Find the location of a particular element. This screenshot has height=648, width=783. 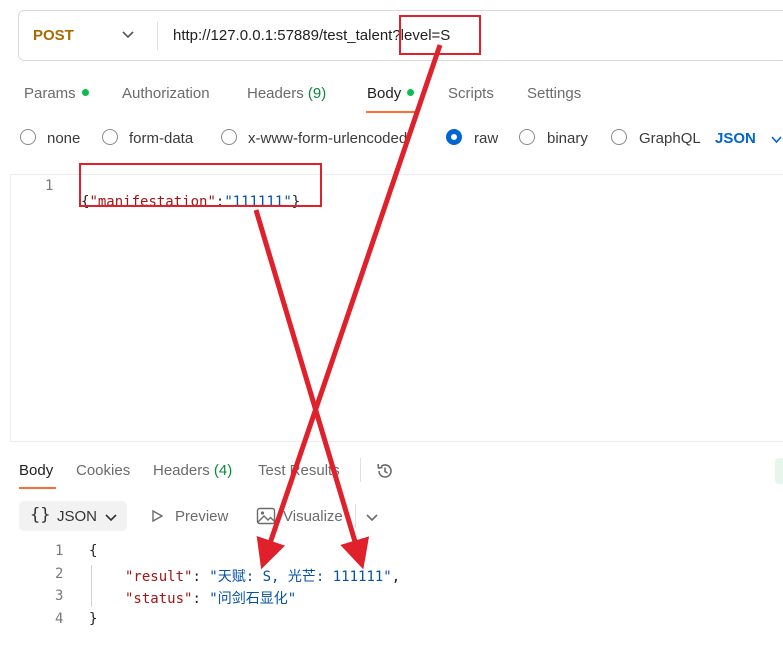

tab-headers: Headers (9) is located at coordinates (286, 93).